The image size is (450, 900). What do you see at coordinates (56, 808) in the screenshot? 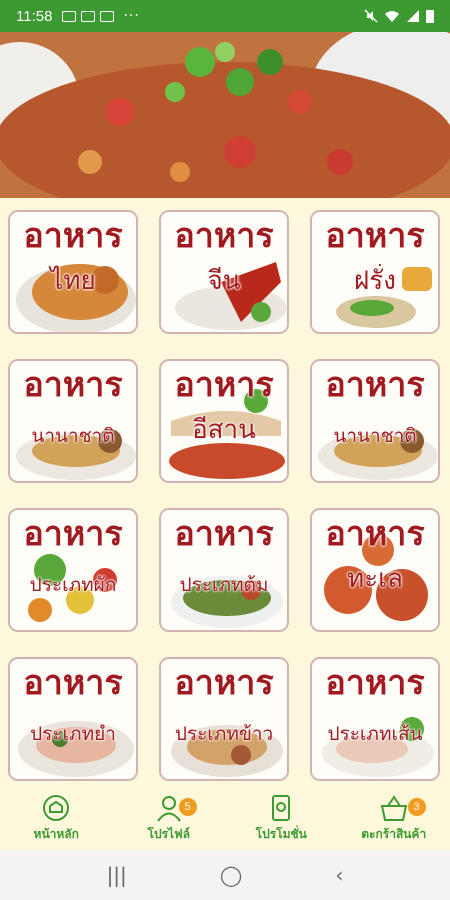
I see `home-icon` at bounding box center [56, 808].